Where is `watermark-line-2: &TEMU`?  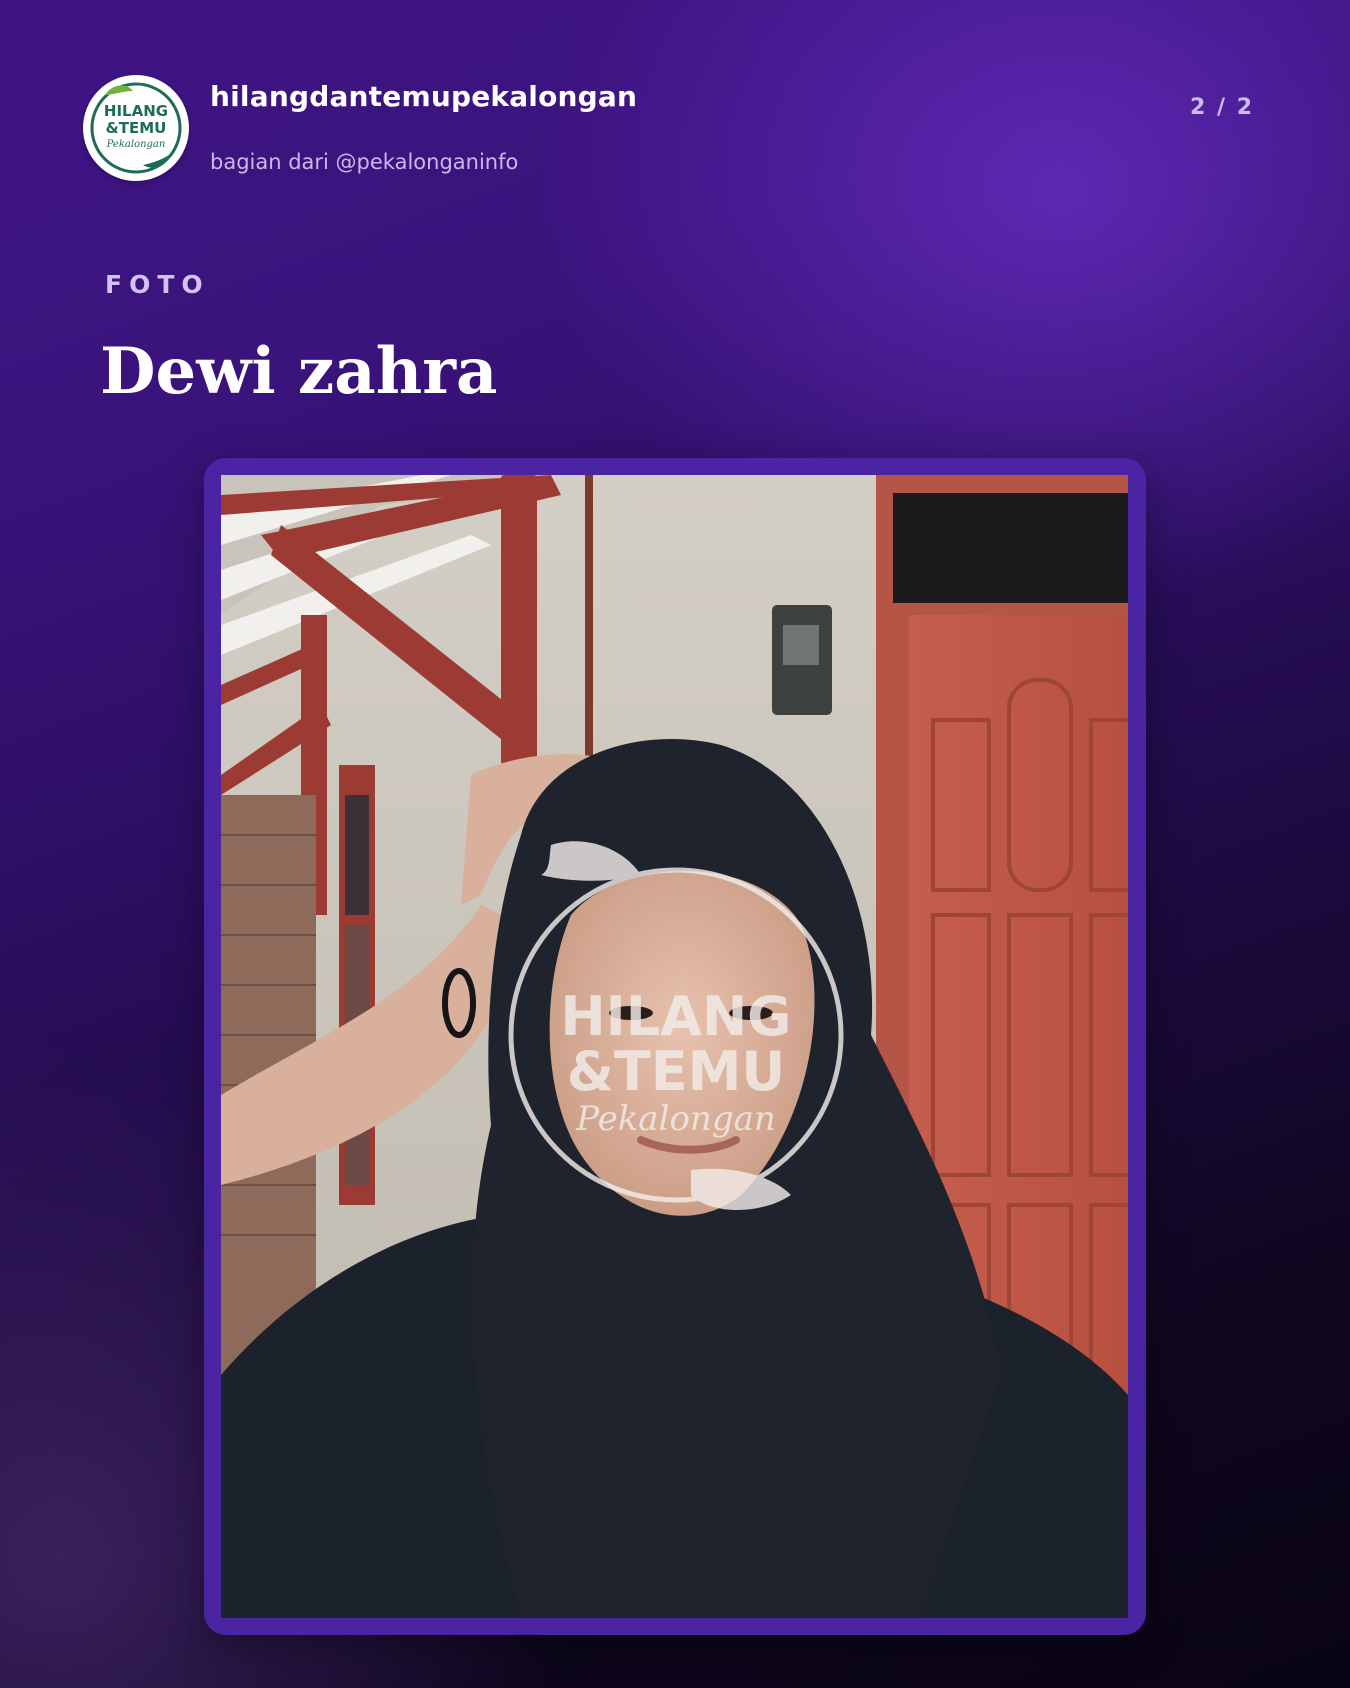 watermark-line-2: &TEMU is located at coordinates (676, 1071).